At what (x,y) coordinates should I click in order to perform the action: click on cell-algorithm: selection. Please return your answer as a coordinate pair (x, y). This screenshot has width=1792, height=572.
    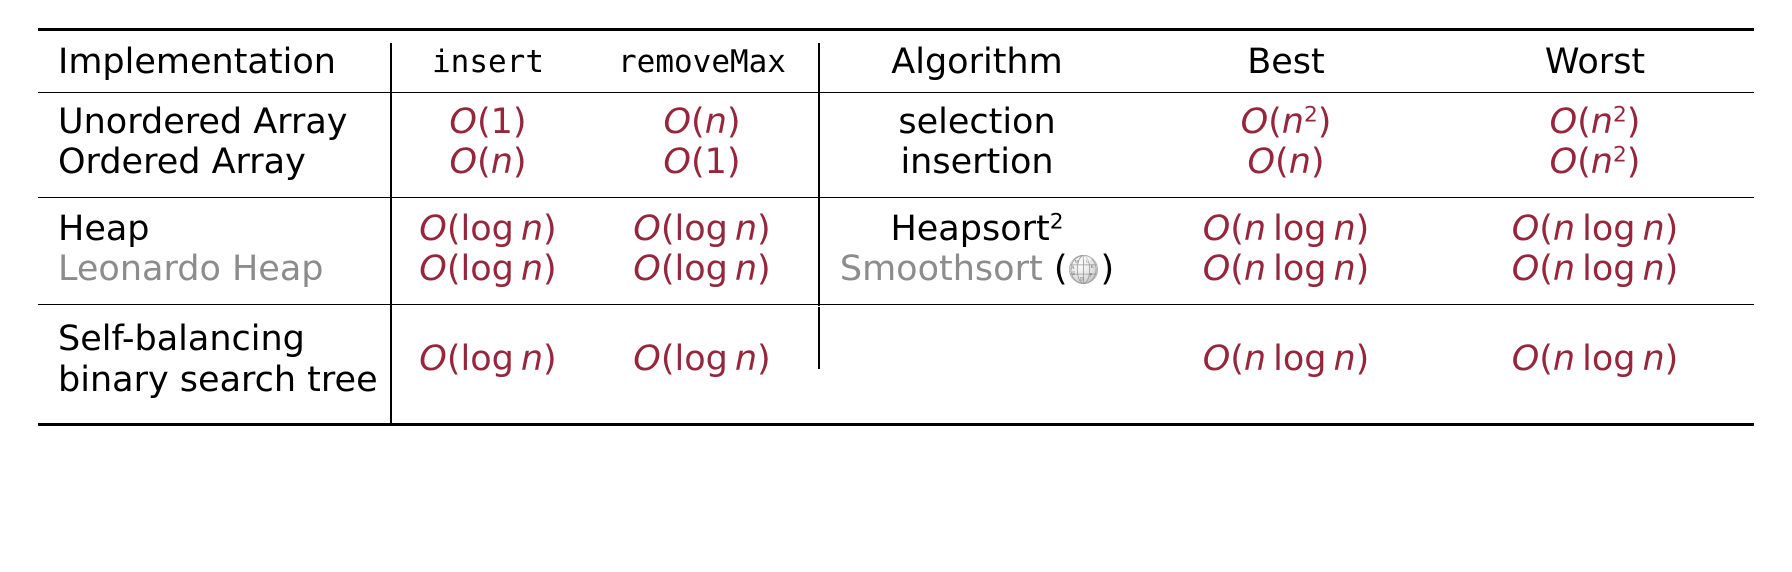
    Looking at the image, I should click on (977, 123).